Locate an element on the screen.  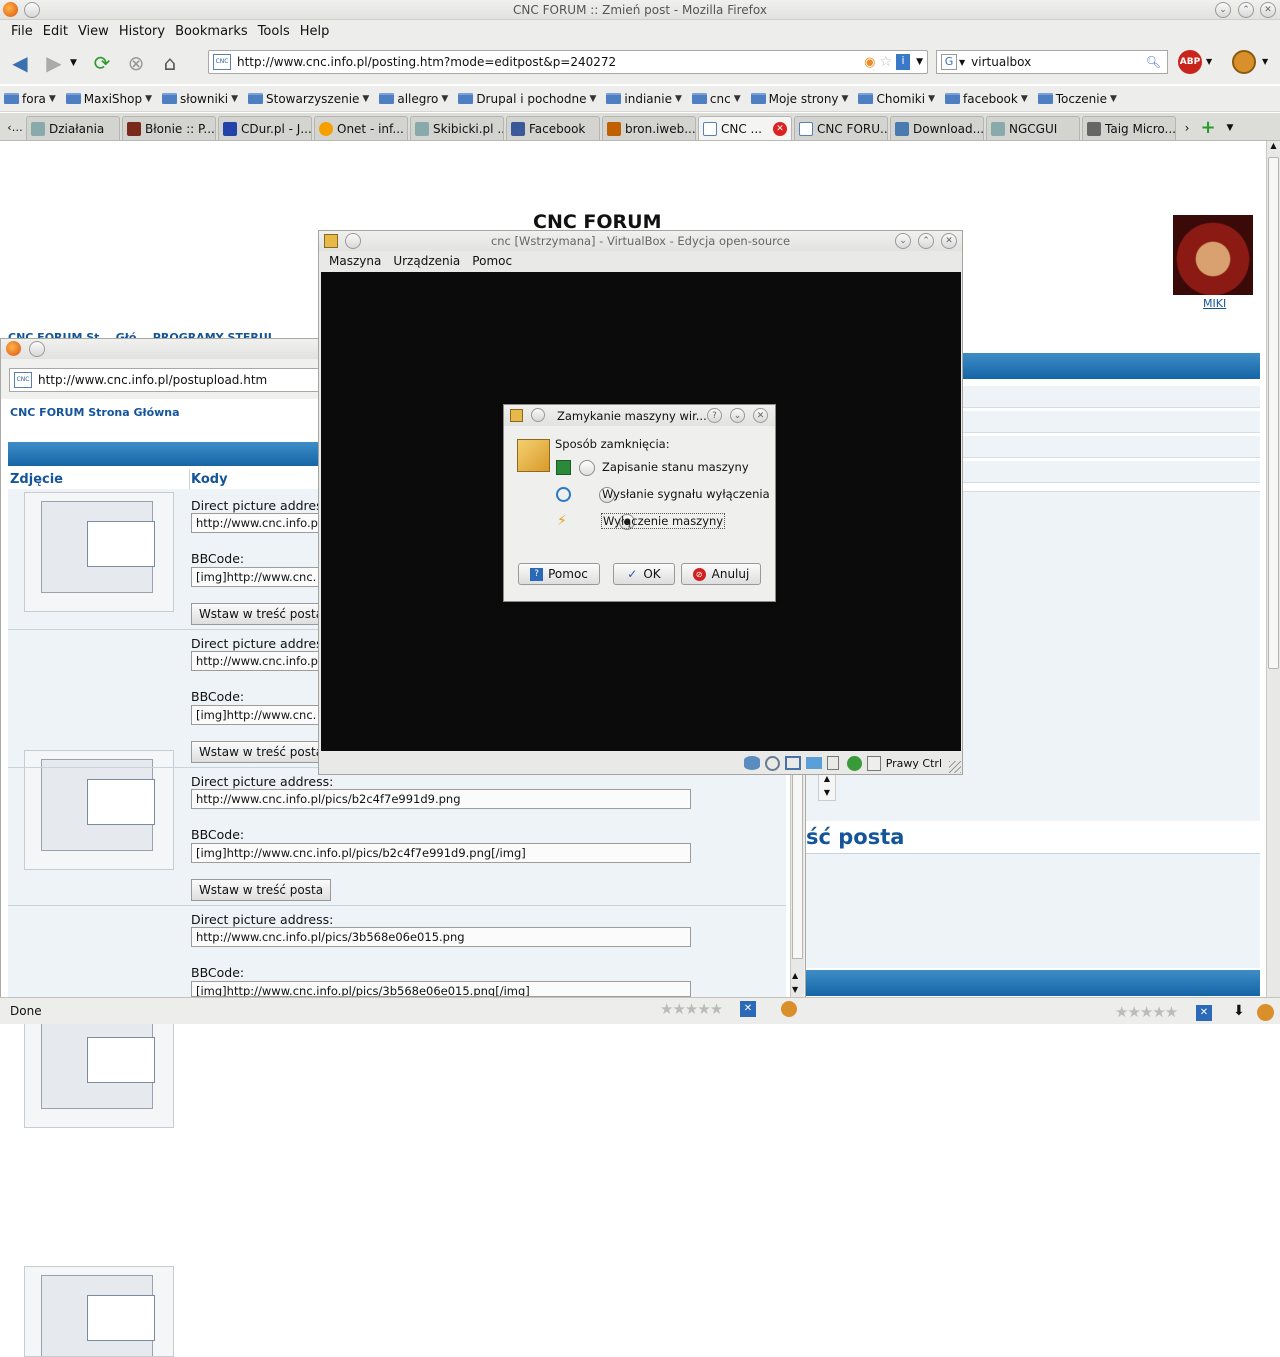
home-icon: ⌂ is located at coordinates (170, 63).